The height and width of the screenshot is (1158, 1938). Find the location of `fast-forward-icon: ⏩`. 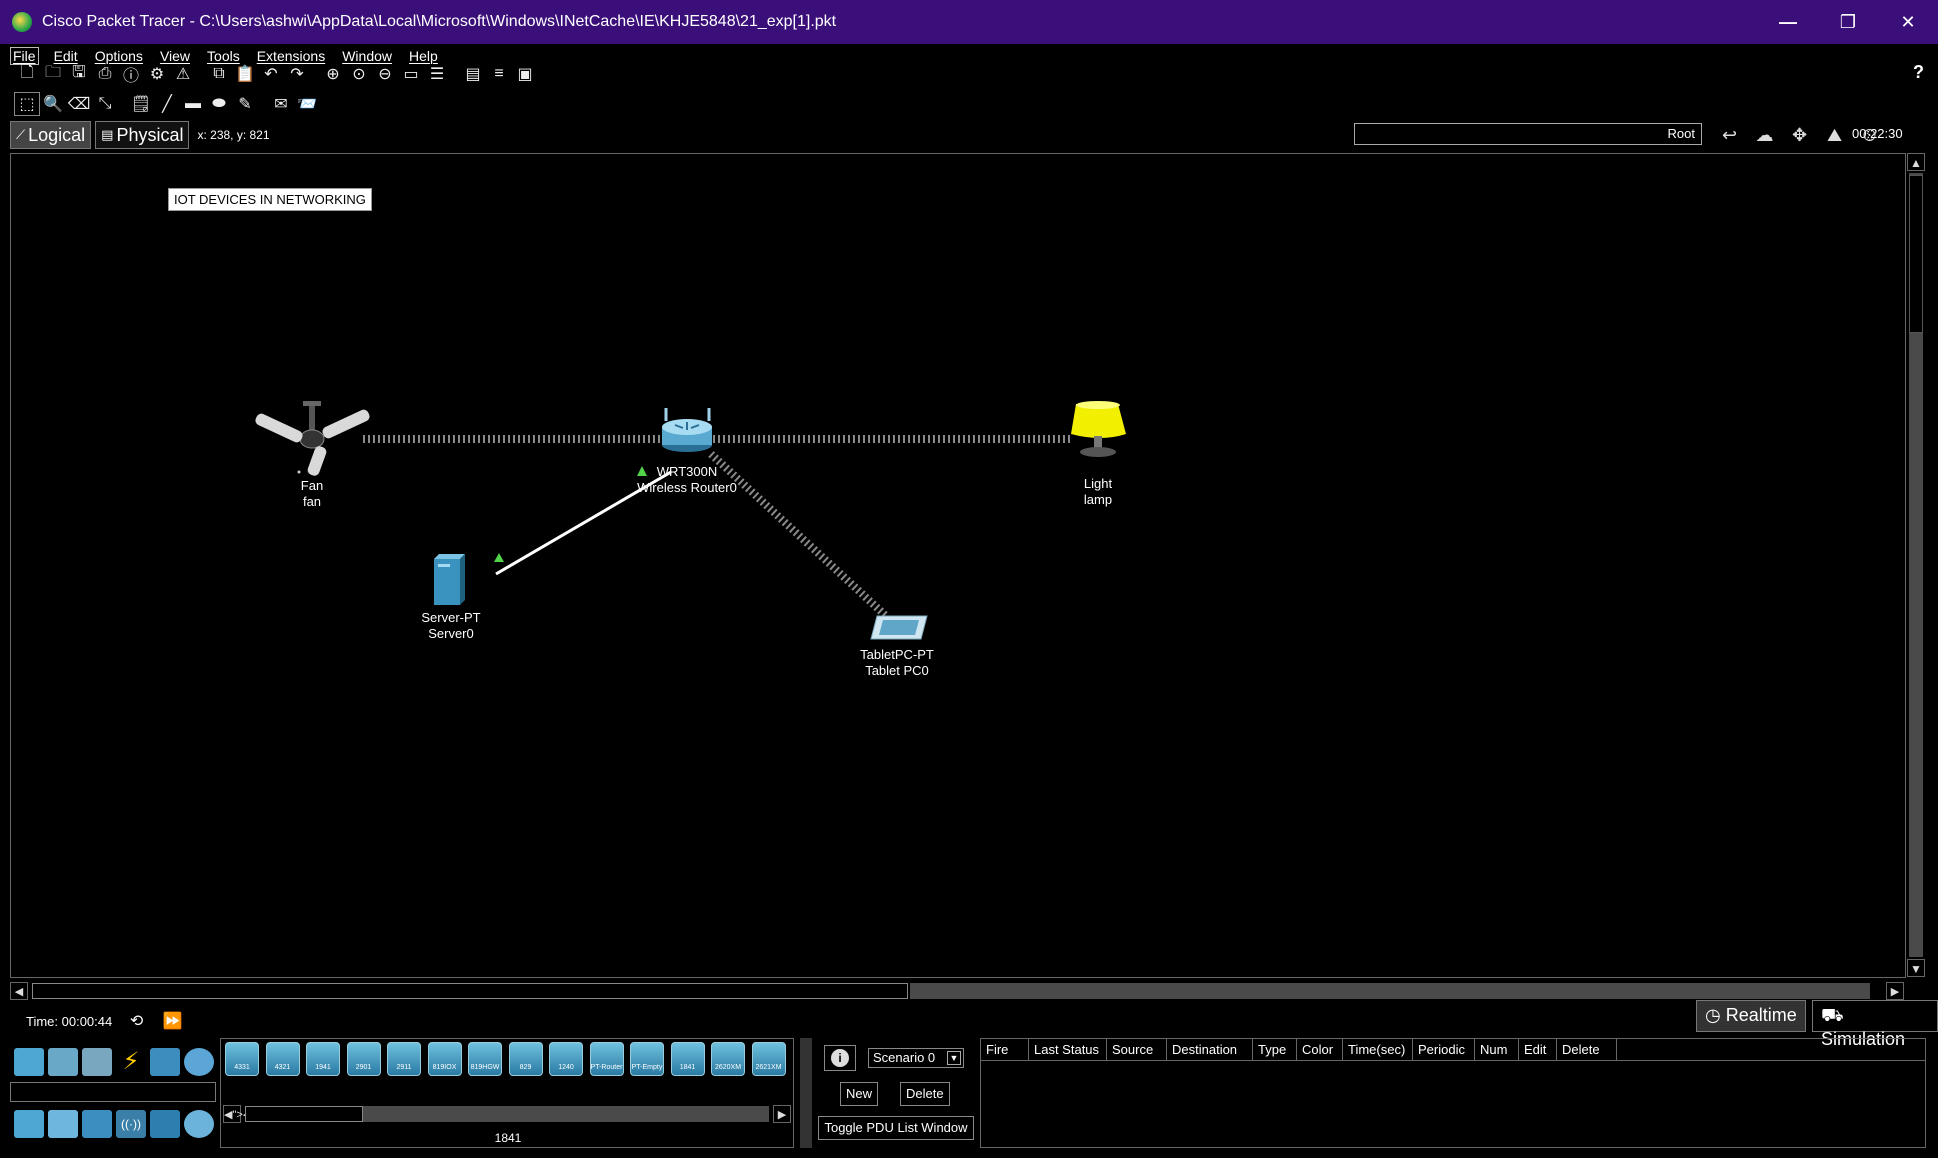

fast-forward-icon: ⏩ is located at coordinates (173, 1021).